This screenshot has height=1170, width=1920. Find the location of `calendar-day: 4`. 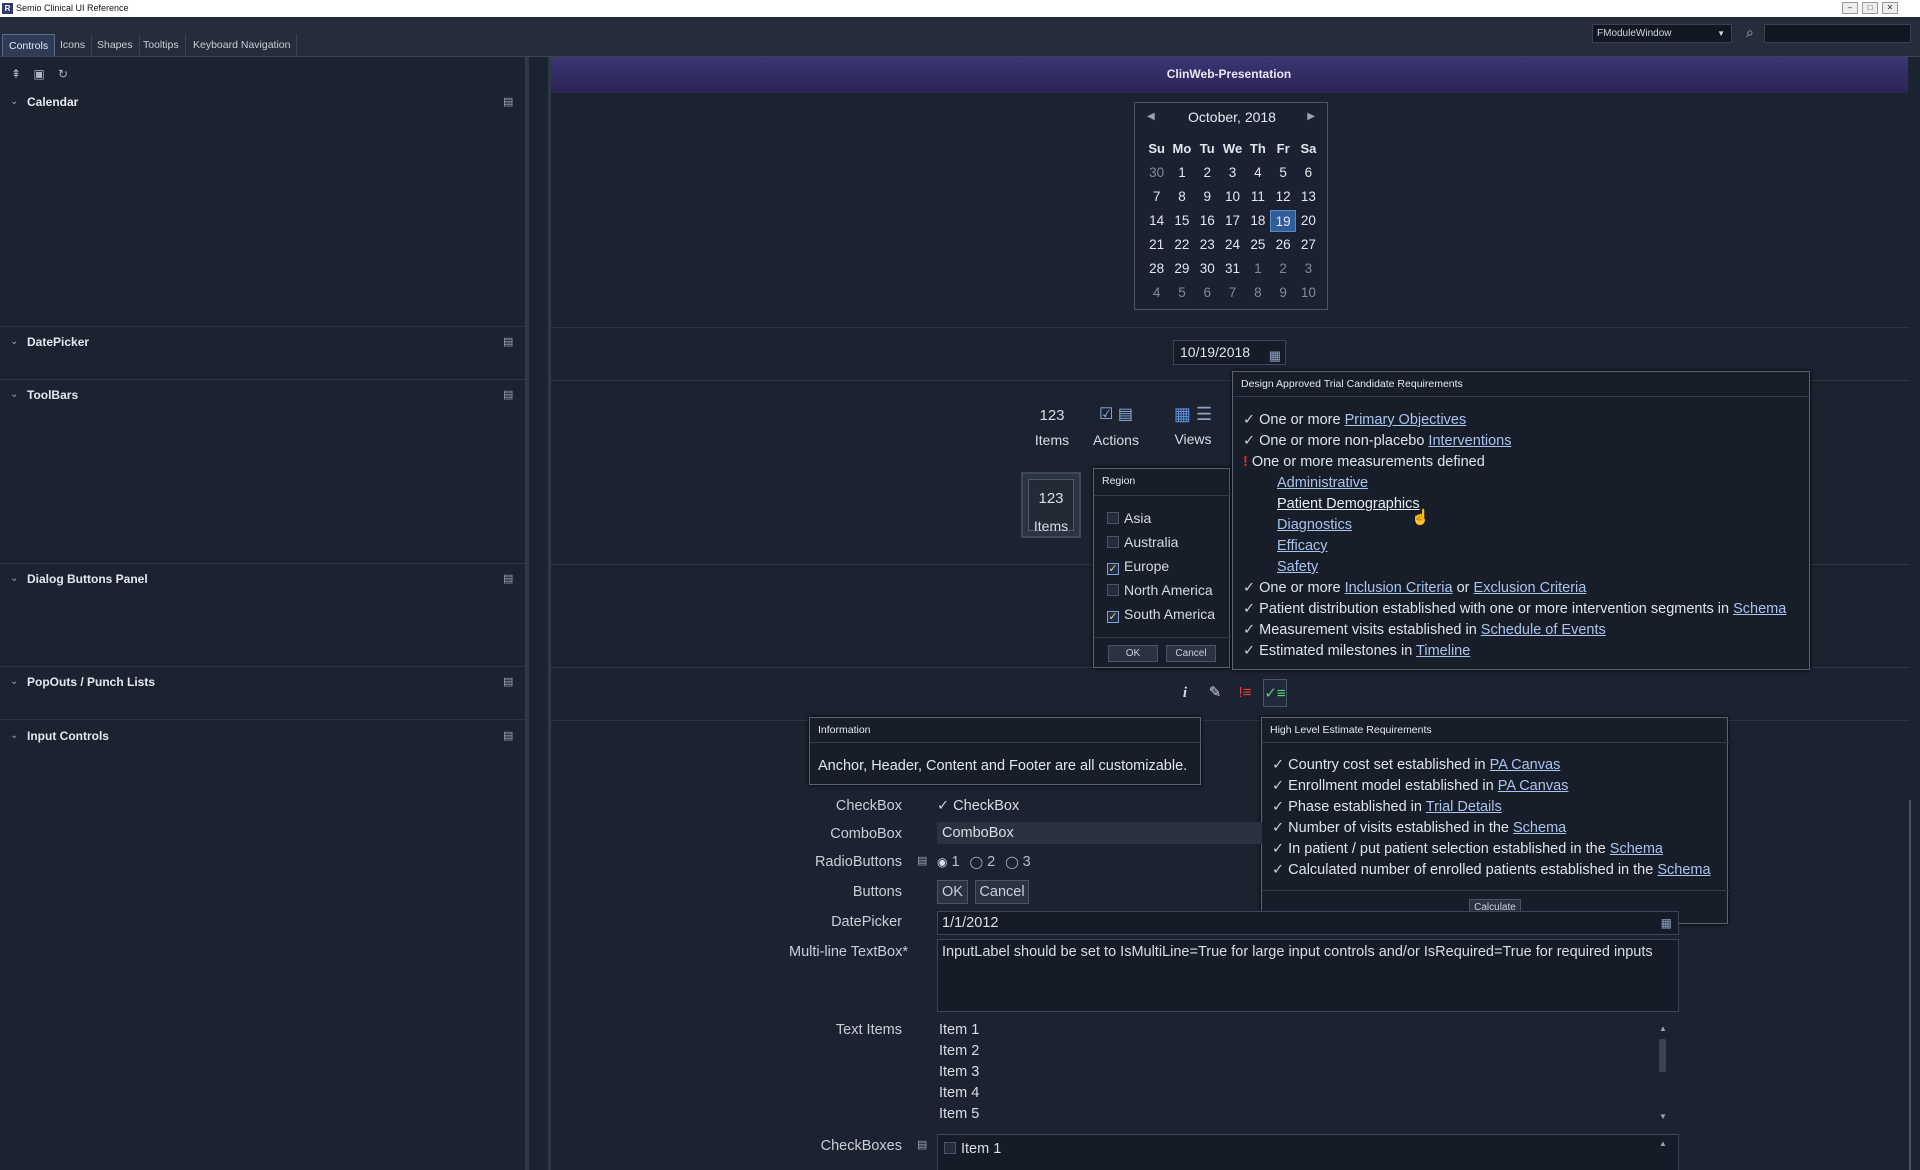

calendar-day: 4 is located at coordinates (1257, 173).